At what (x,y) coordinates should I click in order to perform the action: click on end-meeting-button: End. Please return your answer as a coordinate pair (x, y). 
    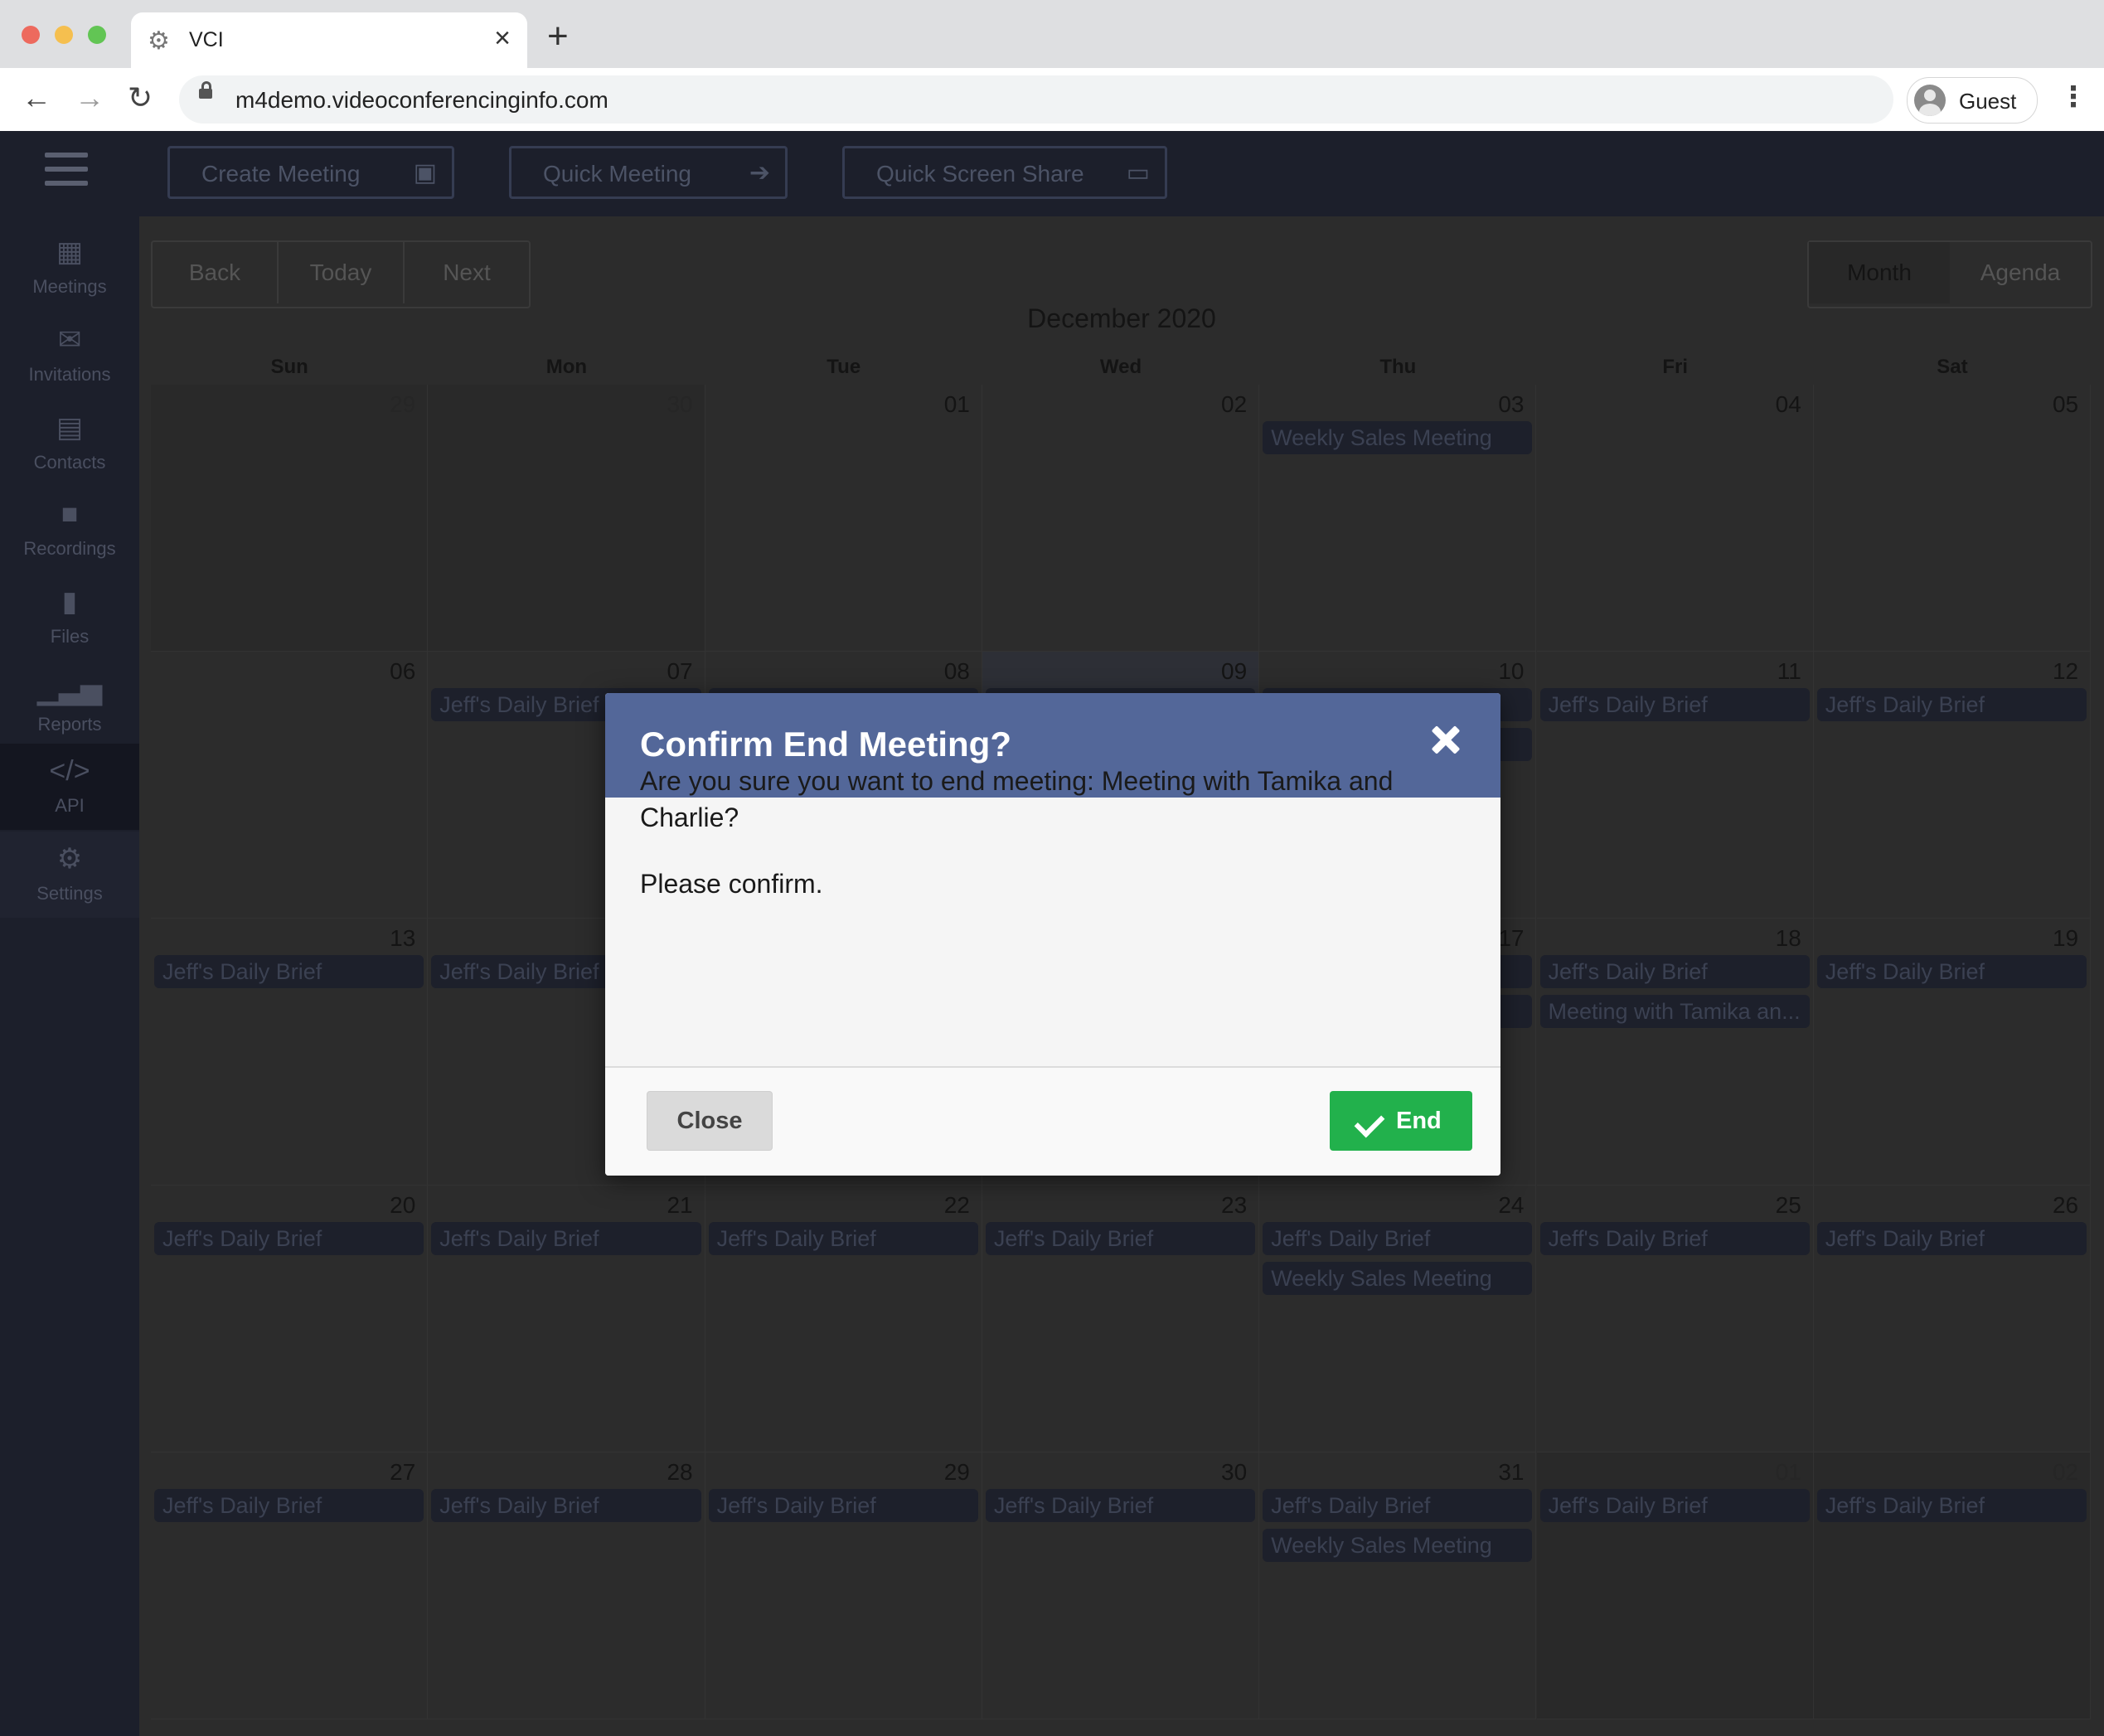
    Looking at the image, I should click on (1401, 1121).